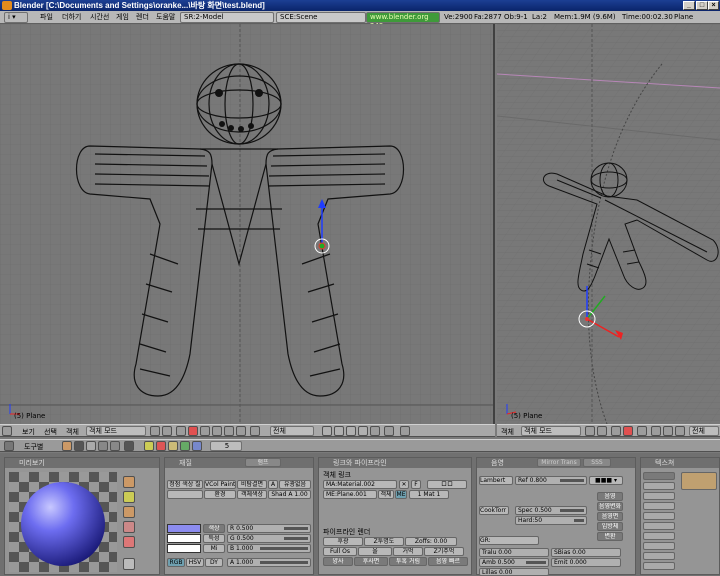 The width and height of the screenshot is (720, 576). Describe the element at coordinates (551, 520) in the screenshot. I see `hard-slider: Hard:50` at that location.